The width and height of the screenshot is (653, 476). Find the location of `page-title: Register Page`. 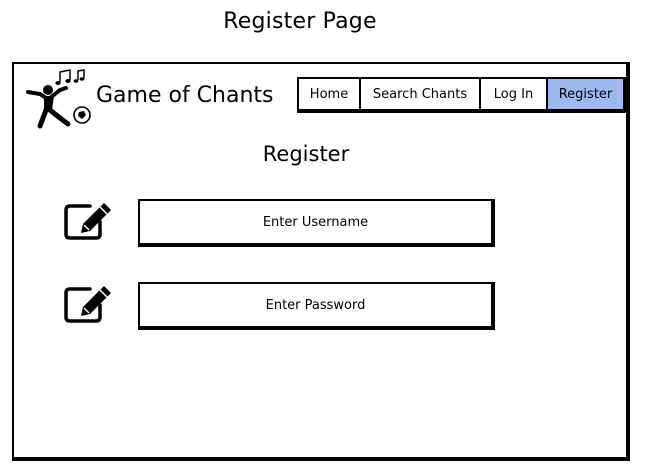

page-title: Register Page is located at coordinates (300, 21).